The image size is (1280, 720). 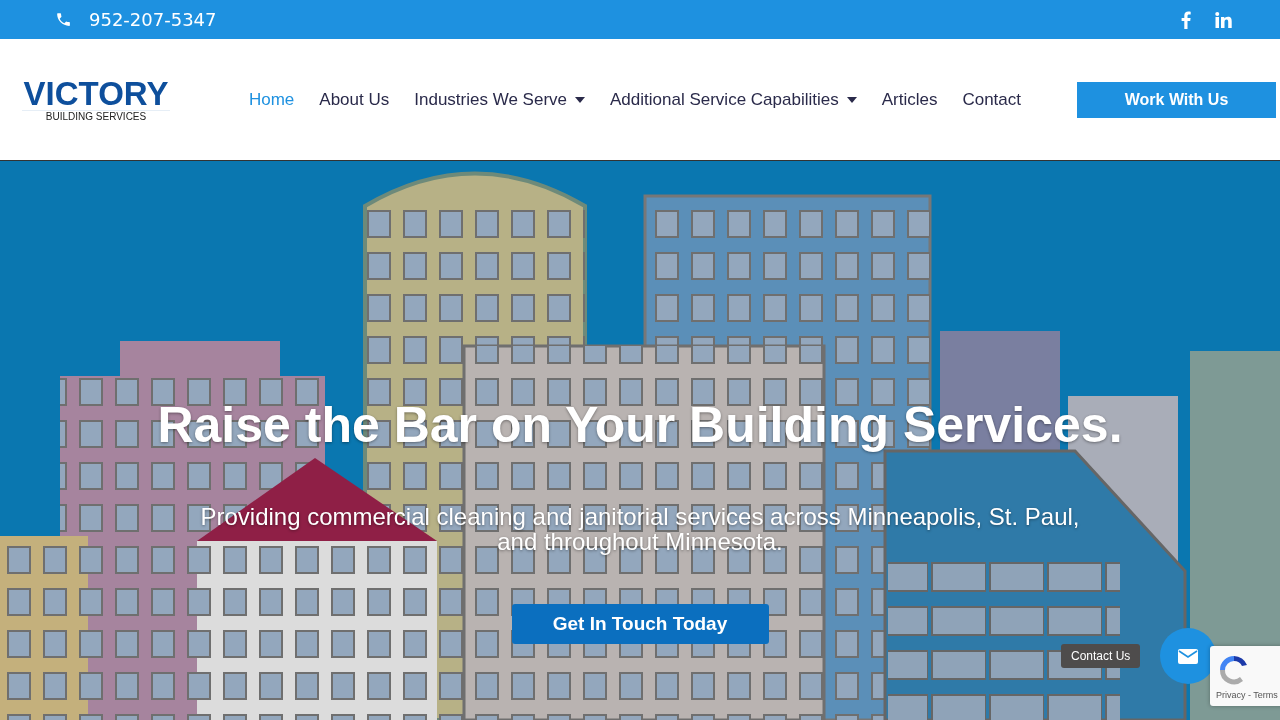 What do you see at coordinates (96, 99) in the screenshot?
I see `company-logo: VICTORY BUILDING SERVICES` at bounding box center [96, 99].